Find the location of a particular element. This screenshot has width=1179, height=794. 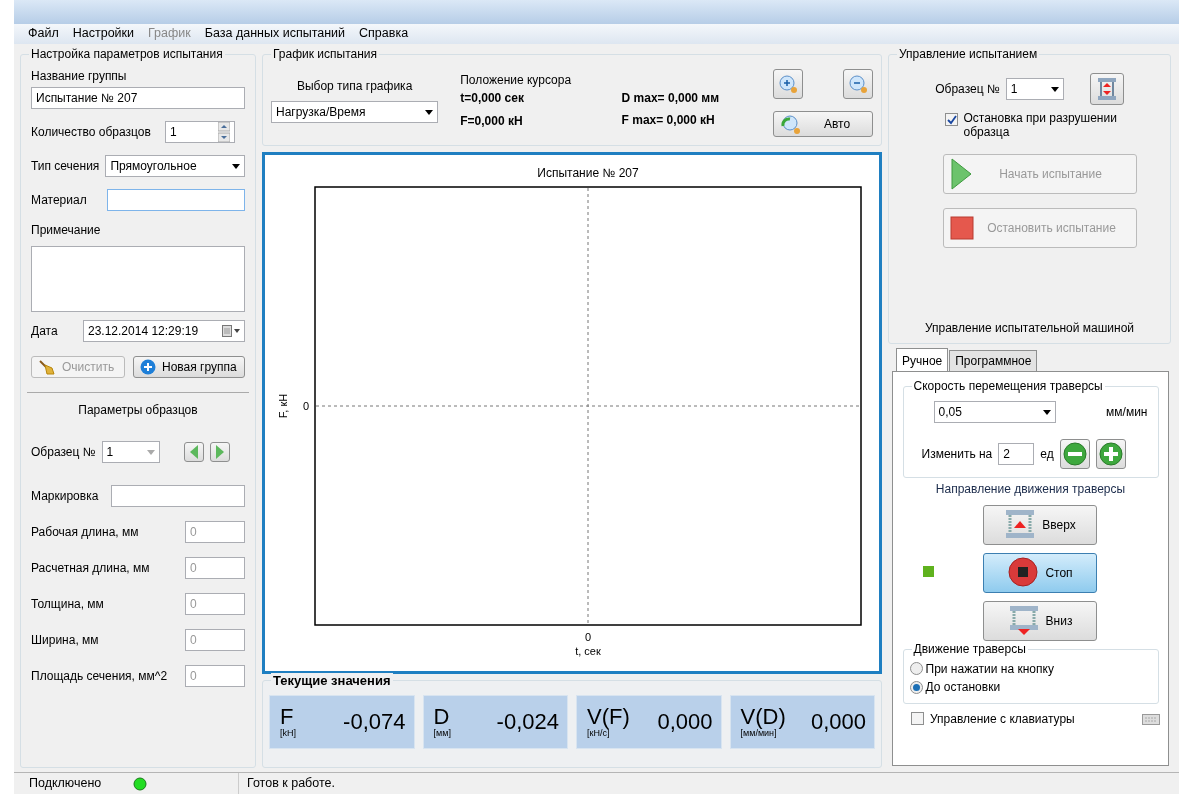

field-label: Ширина, мм is located at coordinates (65, 640).